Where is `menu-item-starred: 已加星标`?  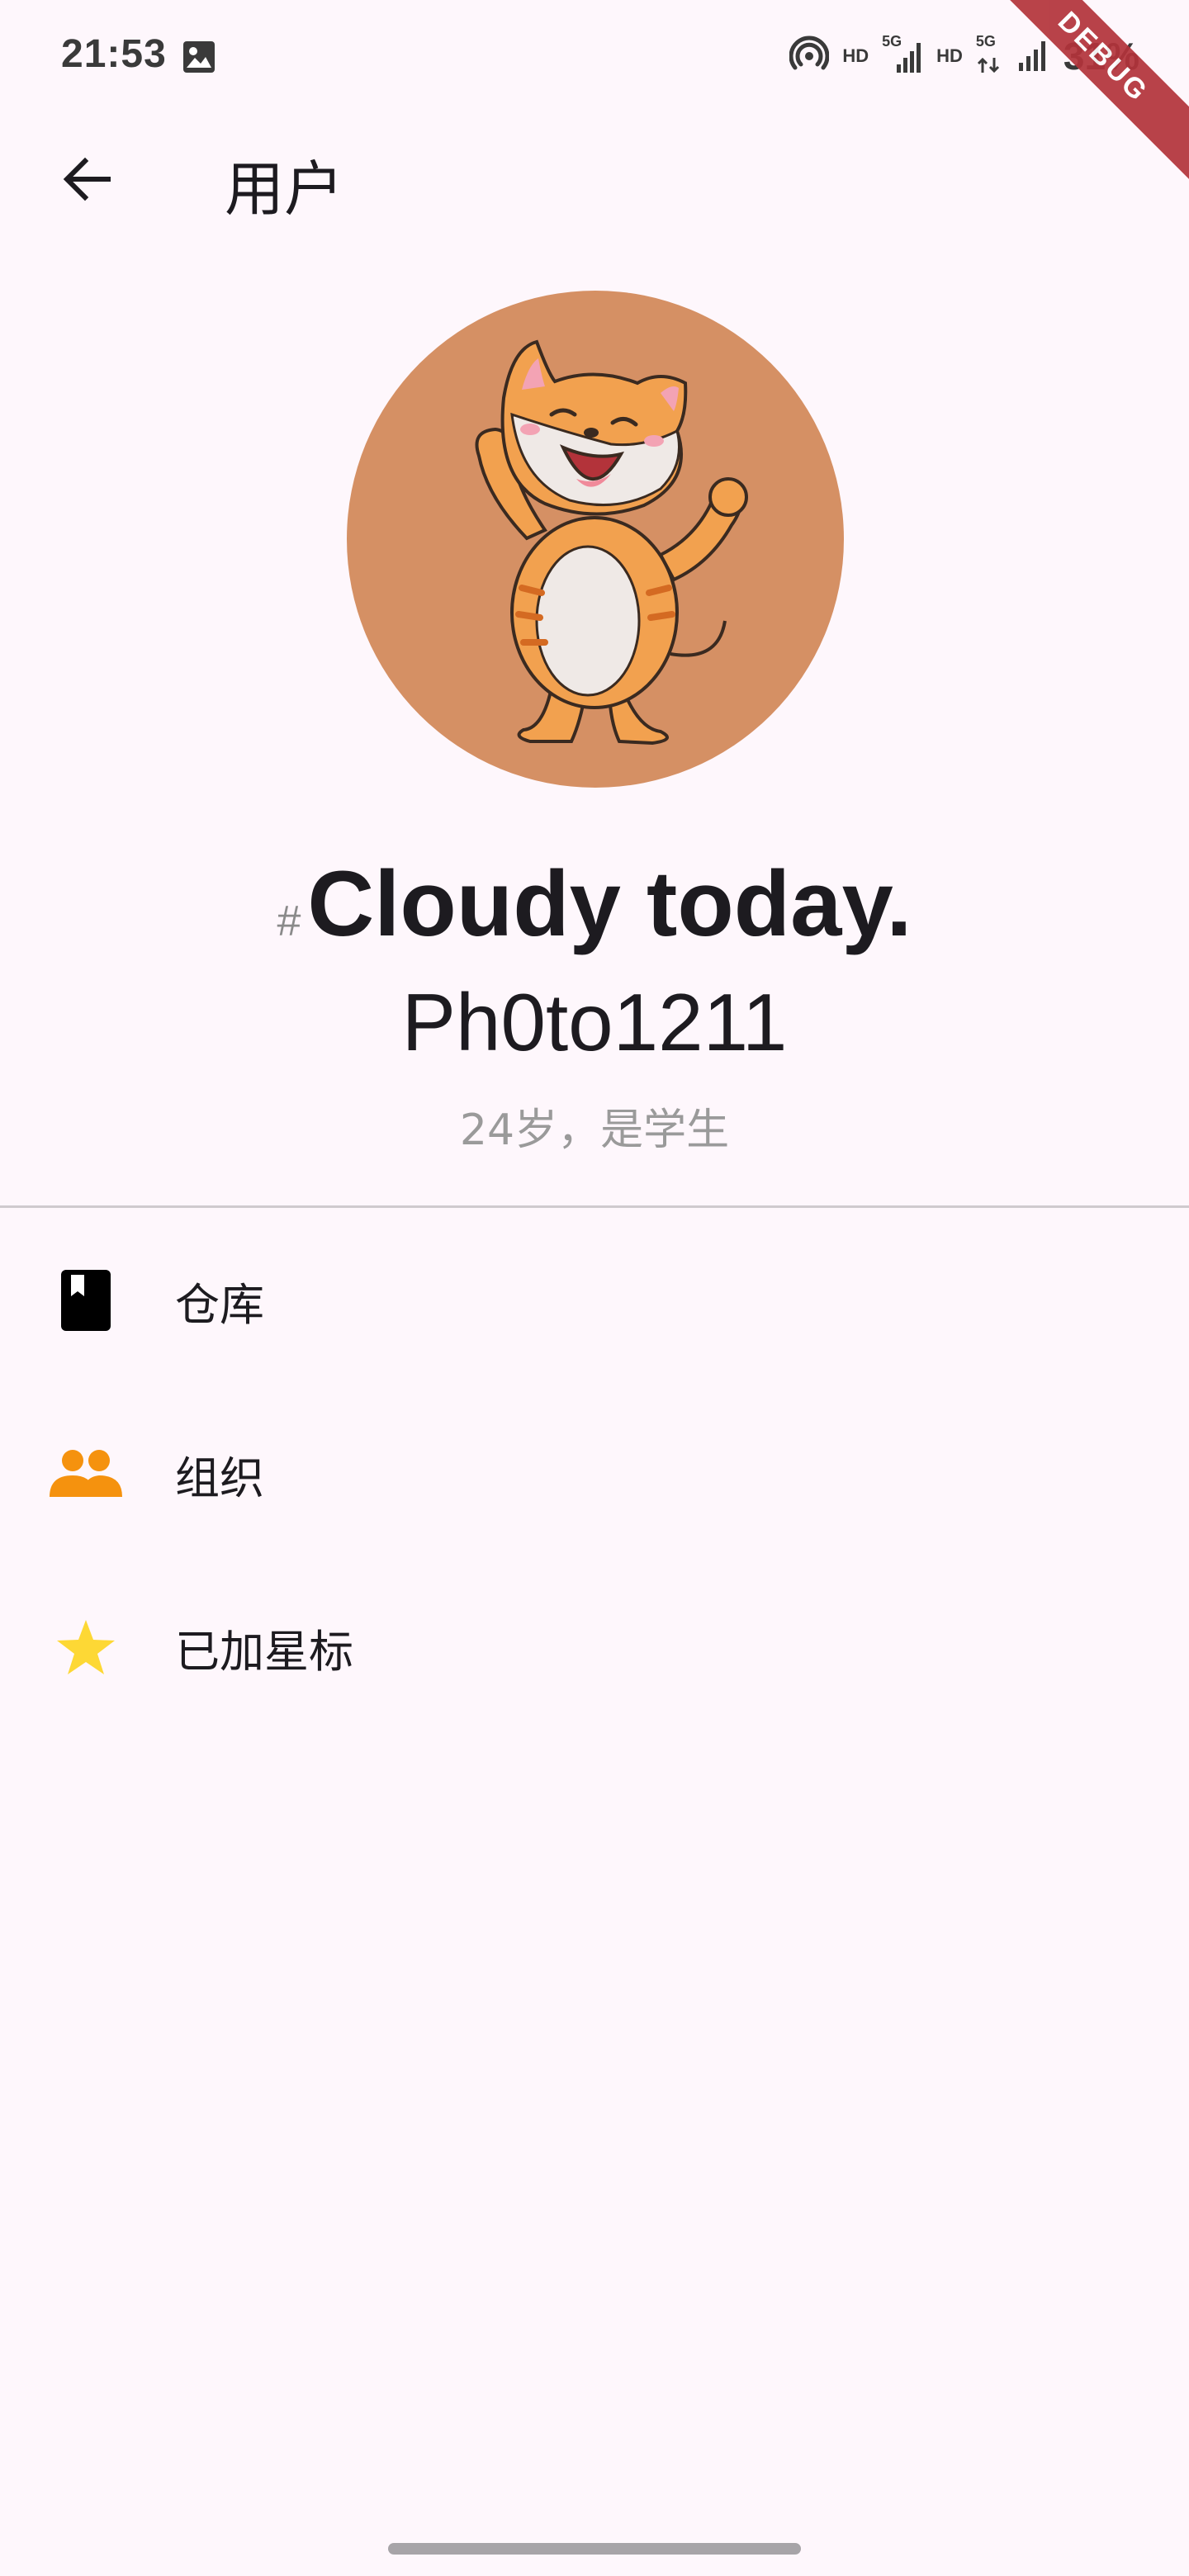
menu-item-starred: 已加星标 is located at coordinates (594, 1647).